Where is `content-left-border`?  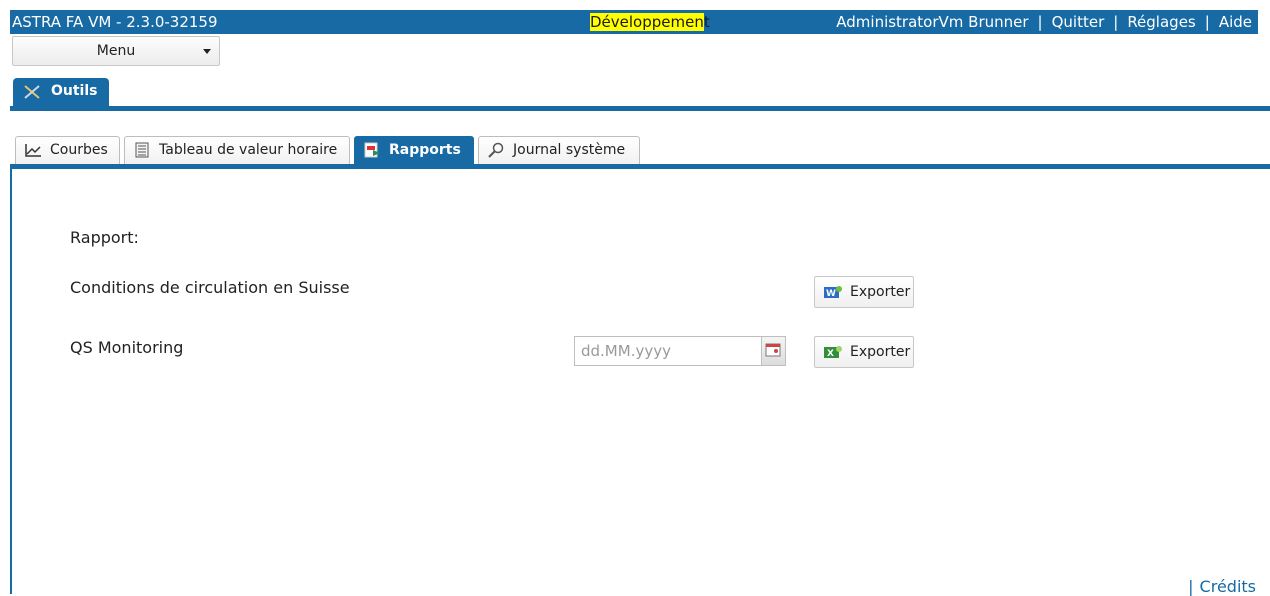
content-left-border is located at coordinates (11, 381).